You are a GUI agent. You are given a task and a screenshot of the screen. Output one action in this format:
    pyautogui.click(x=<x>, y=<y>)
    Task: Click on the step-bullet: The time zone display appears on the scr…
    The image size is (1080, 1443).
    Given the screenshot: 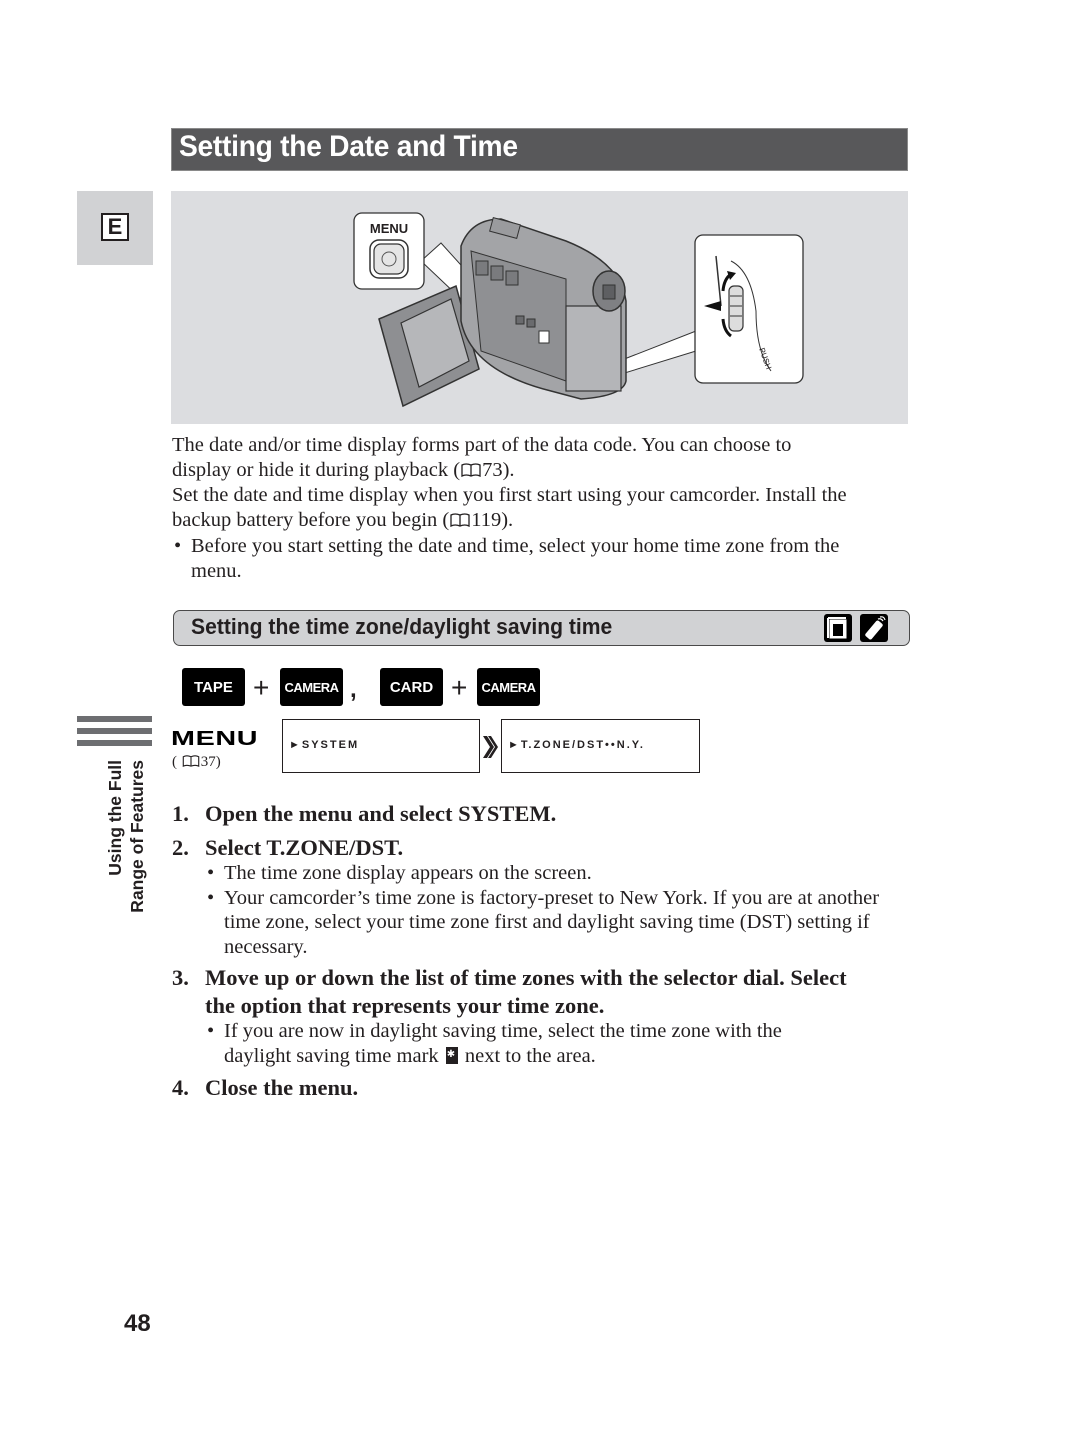 What is the action you would take?
    pyautogui.click(x=550, y=873)
    